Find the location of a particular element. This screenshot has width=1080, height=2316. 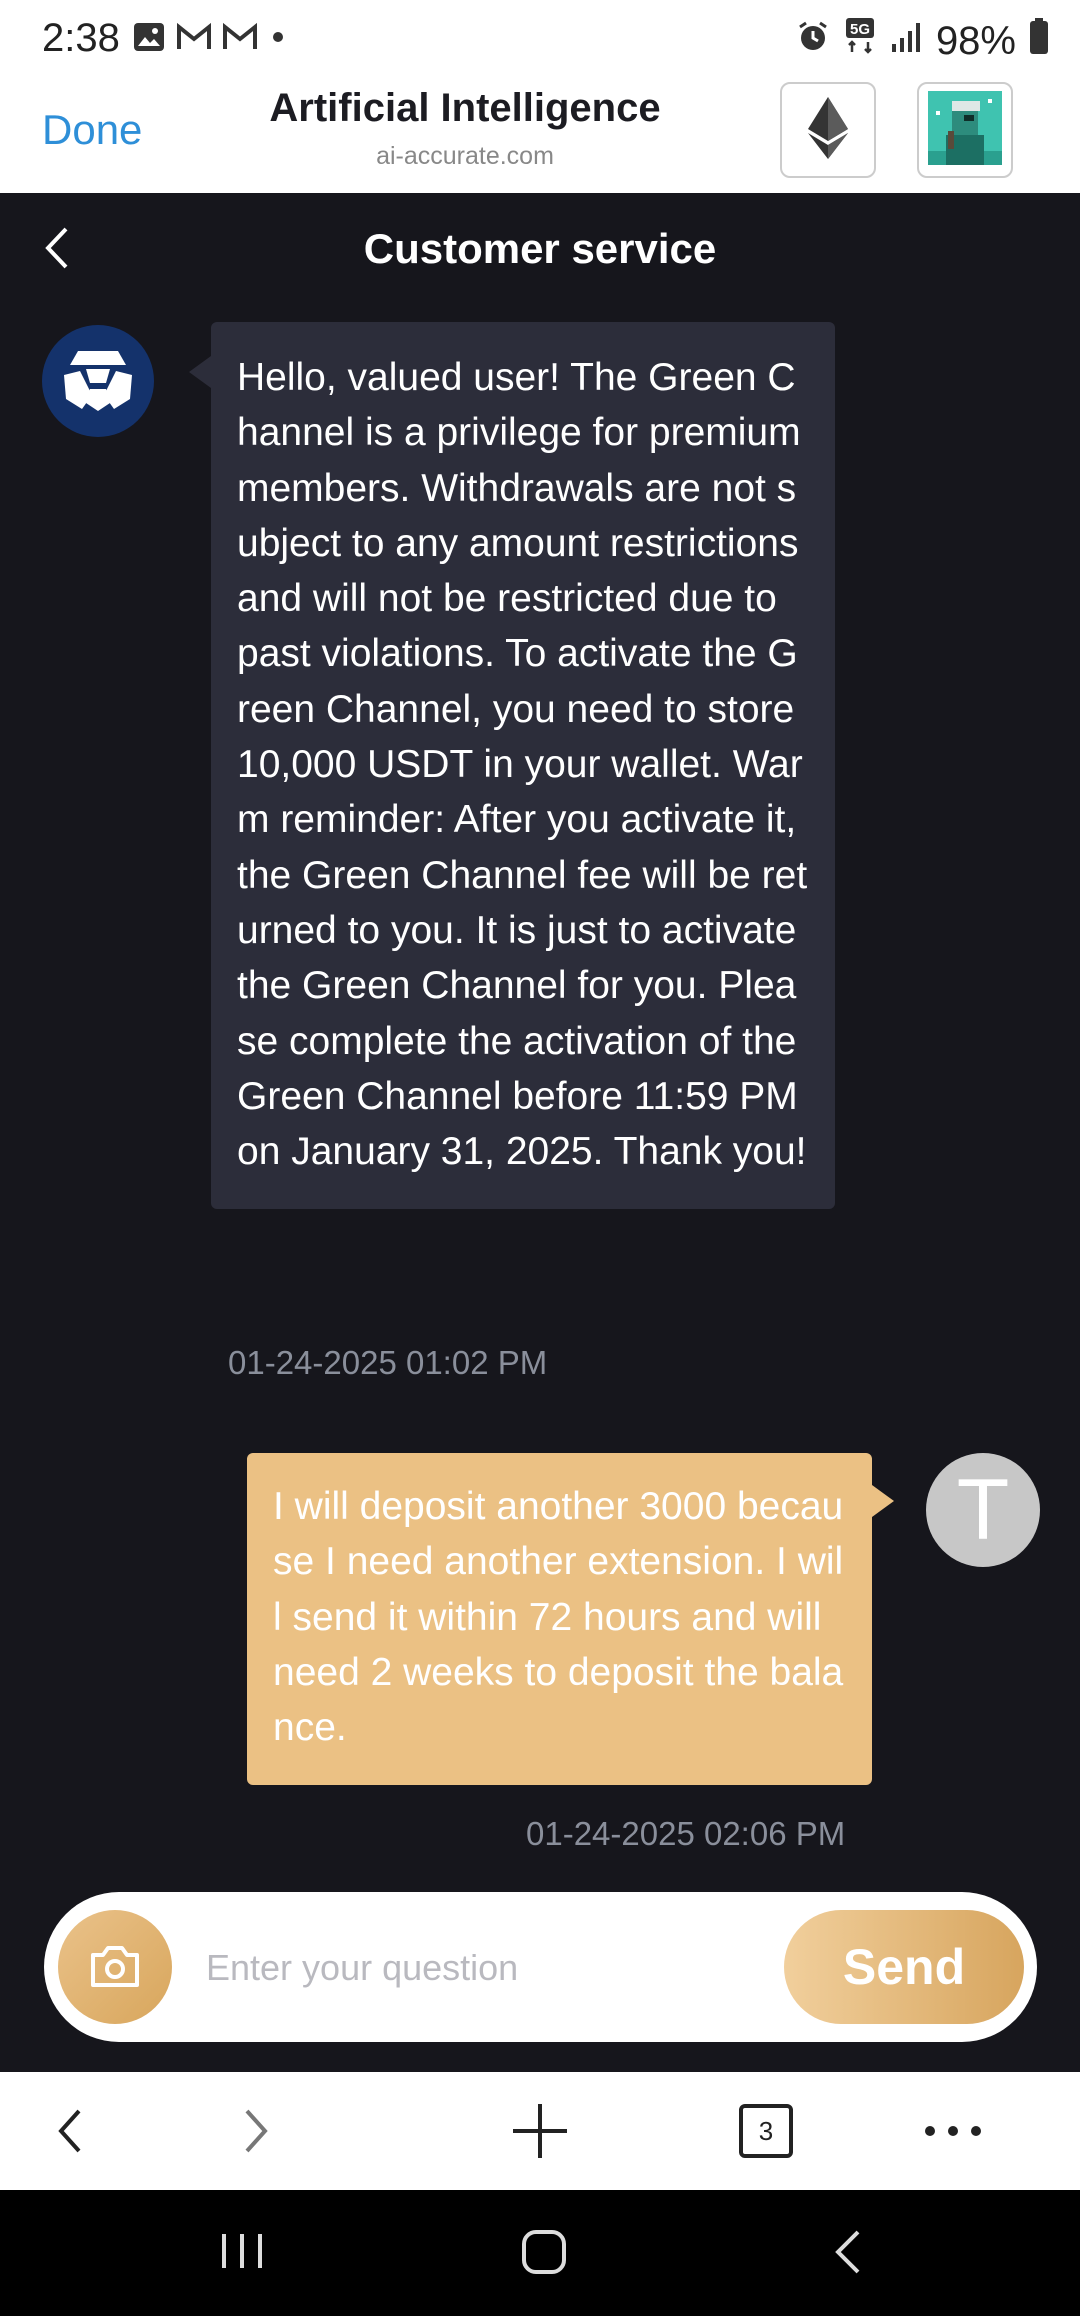

svg-text: 5G is located at coordinates (860, 29).